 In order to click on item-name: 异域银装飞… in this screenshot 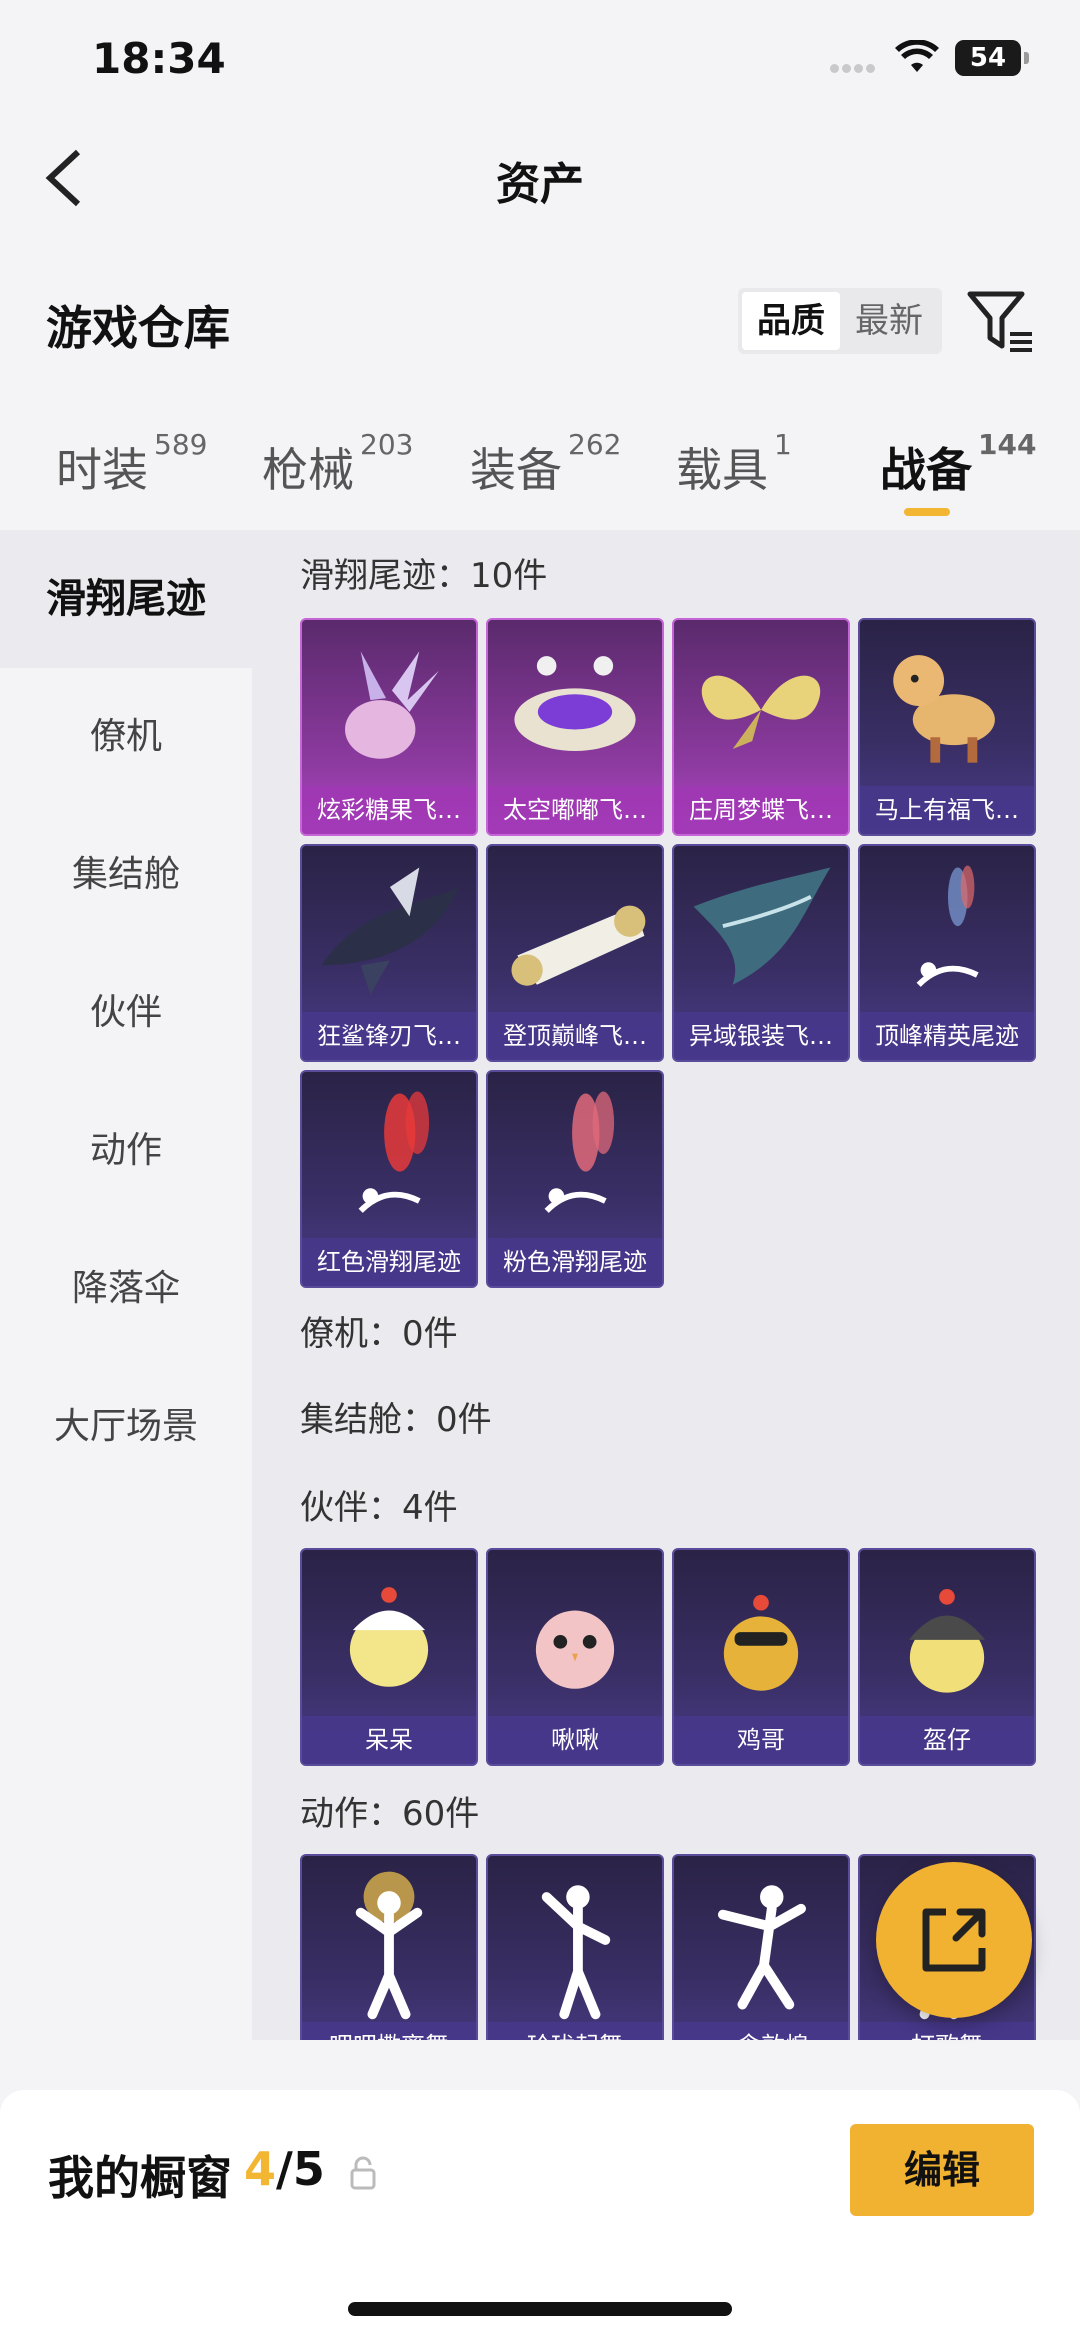, I will do `click(761, 1036)`.